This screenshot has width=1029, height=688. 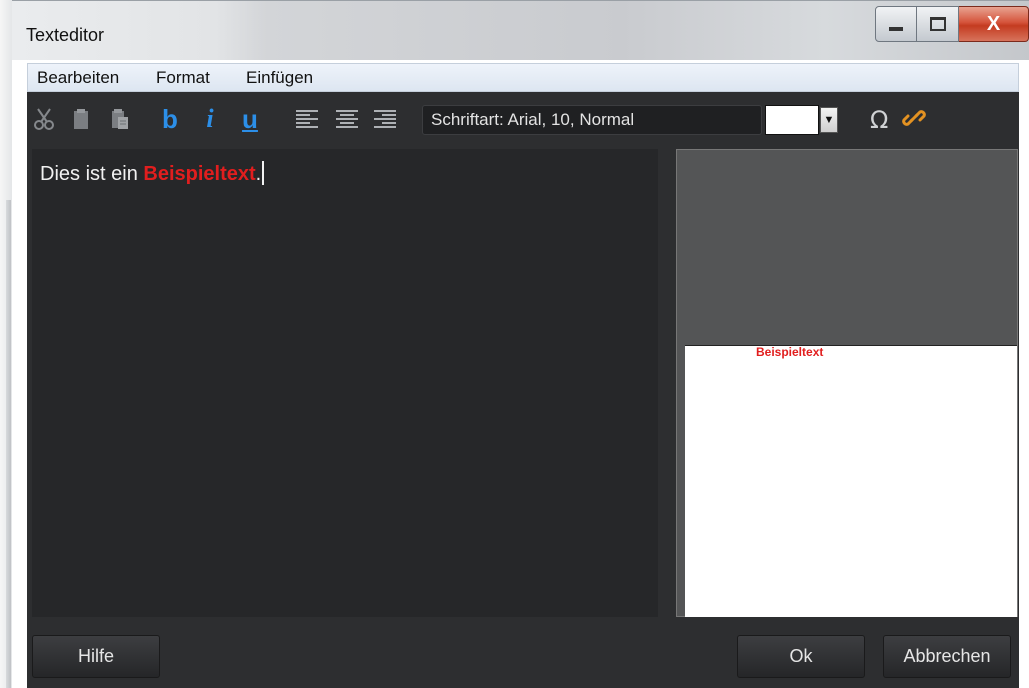 I want to click on menu-bearbeiten: Bearbeiten, so click(x=78, y=78).